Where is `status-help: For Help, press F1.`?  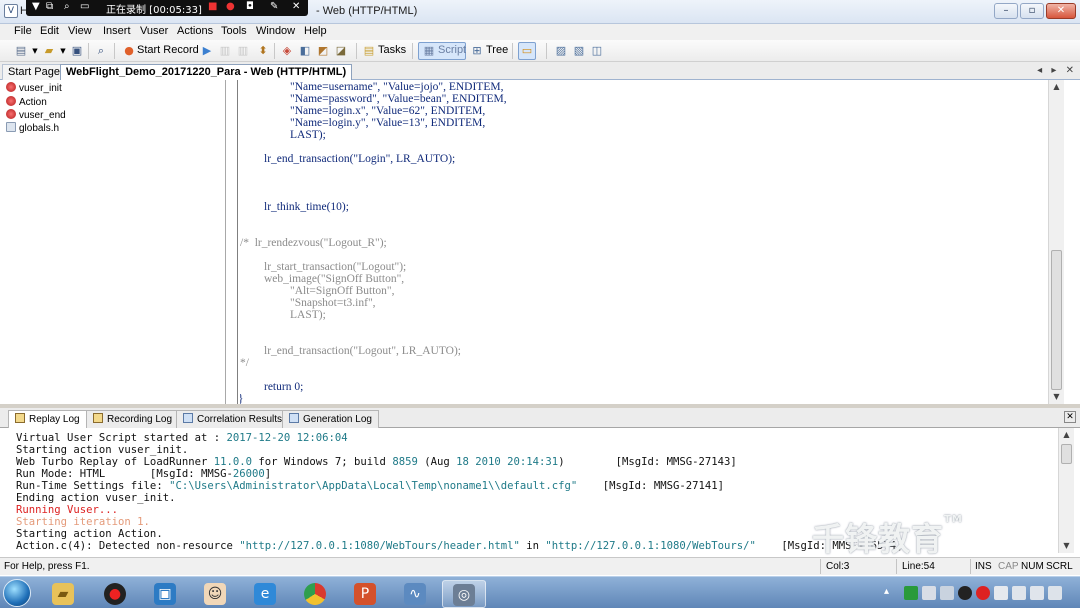
status-help: For Help, press F1. is located at coordinates (47, 566).